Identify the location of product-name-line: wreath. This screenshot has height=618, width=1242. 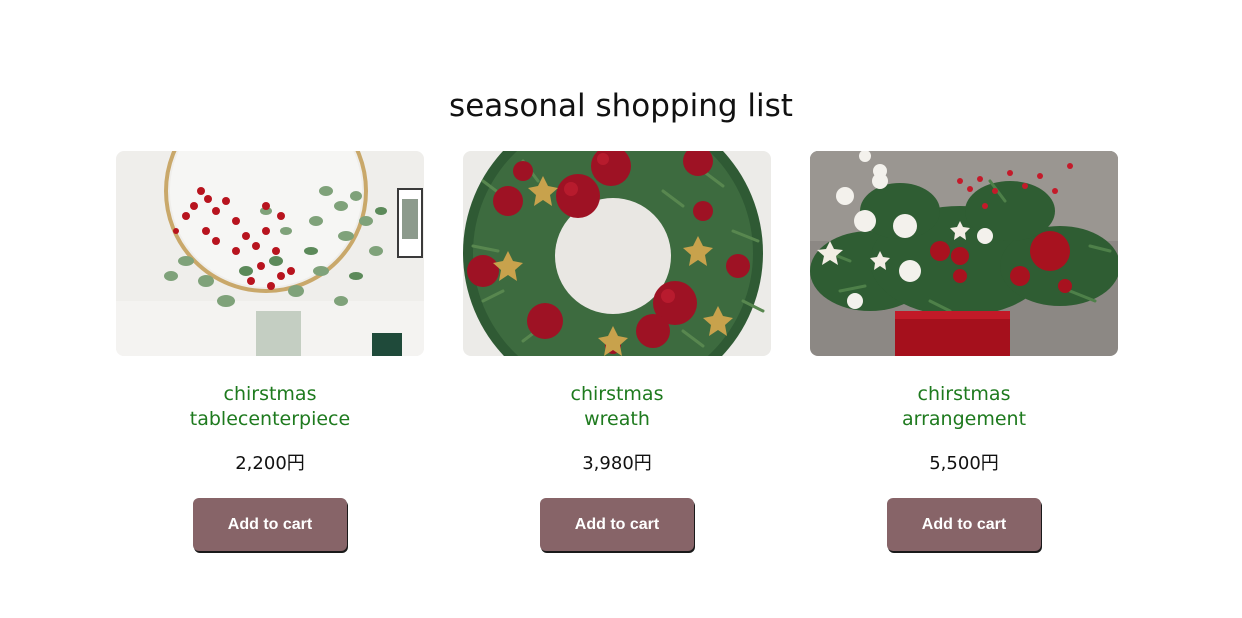
(617, 419).